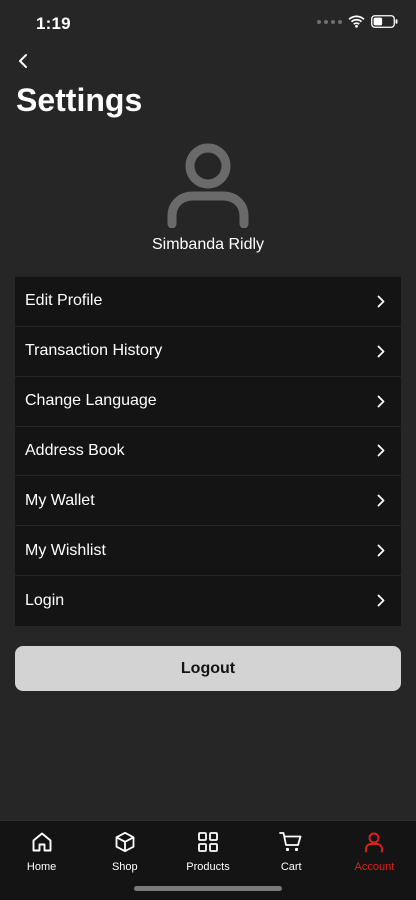 Image resolution: width=416 pixels, height=900 pixels. What do you see at coordinates (329, 21) in the screenshot?
I see `signal-icon` at bounding box center [329, 21].